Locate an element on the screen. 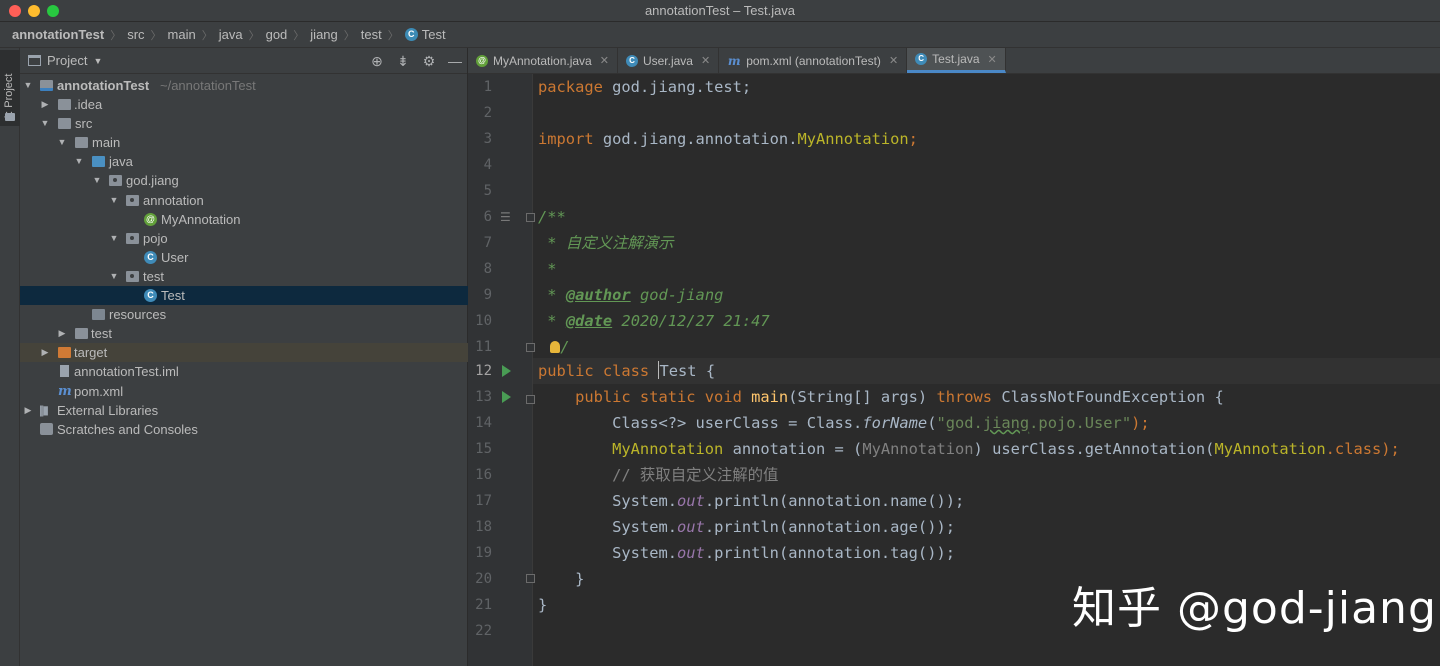 The width and height of the screenshot is (1440, 666). breadcrumb-item-test-class: C Test is located at coordinates (425, 34).